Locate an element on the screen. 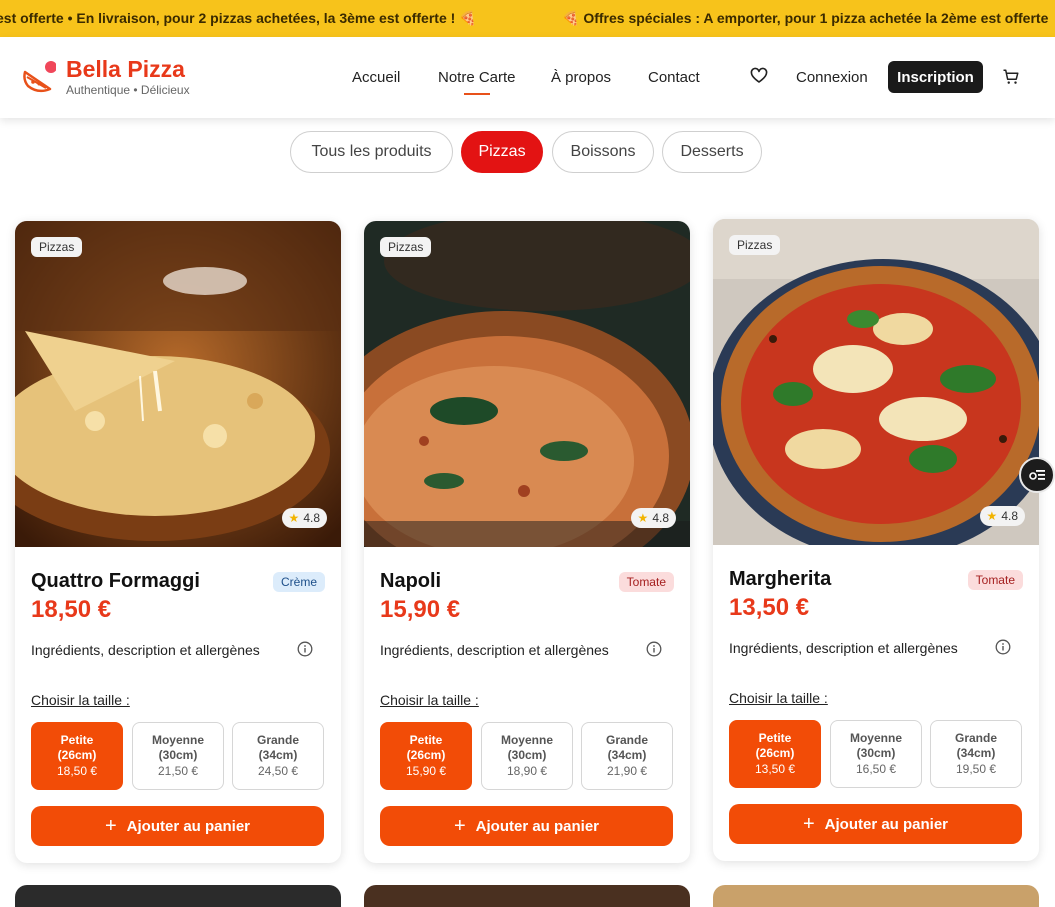 This screenshot has height=907, width=1055. size-price: 16,50 € is located at coordinates (876, 769).